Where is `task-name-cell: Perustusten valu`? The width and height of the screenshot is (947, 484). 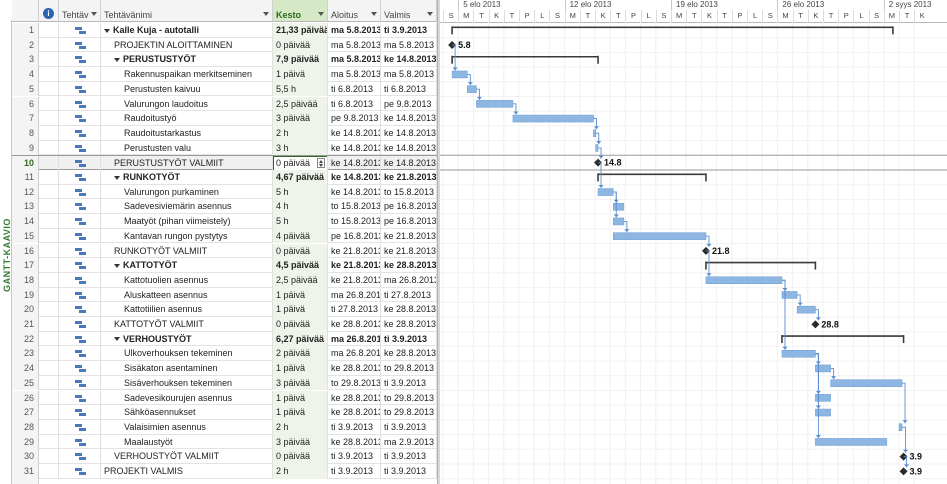
task-name-cell: Perustusten valu is located at coordinates (187, 148).